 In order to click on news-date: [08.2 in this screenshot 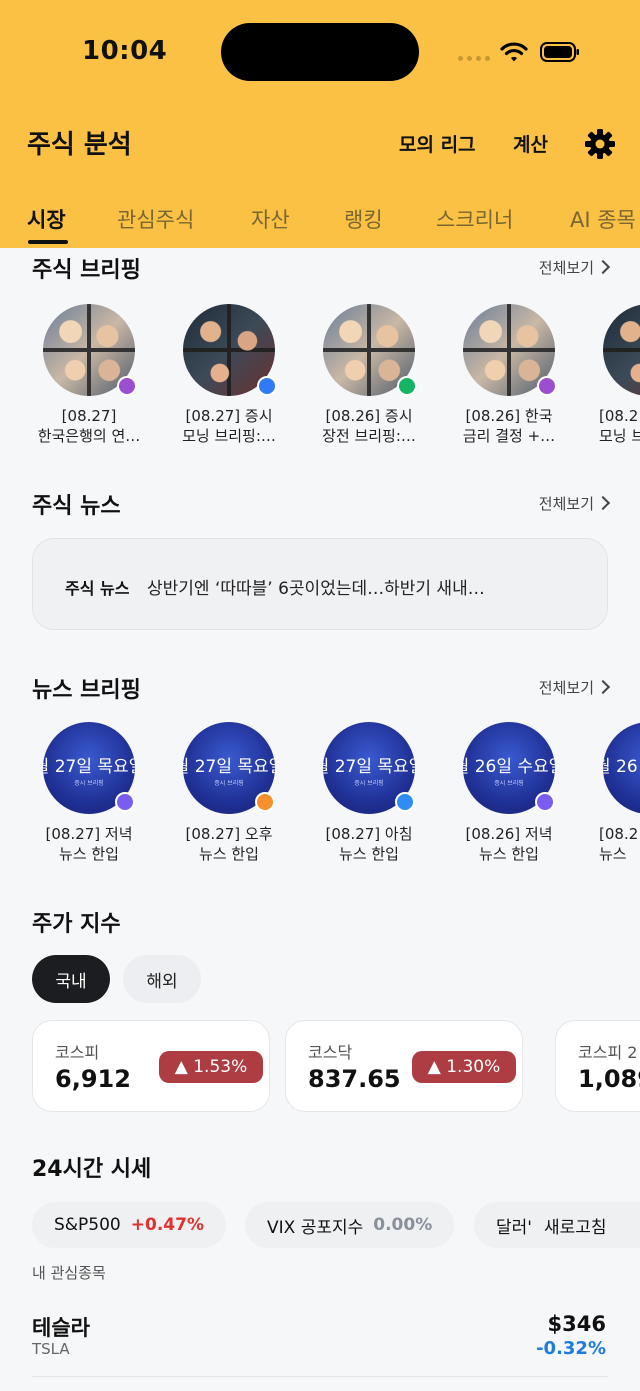, I will do `click(619, 834)`.